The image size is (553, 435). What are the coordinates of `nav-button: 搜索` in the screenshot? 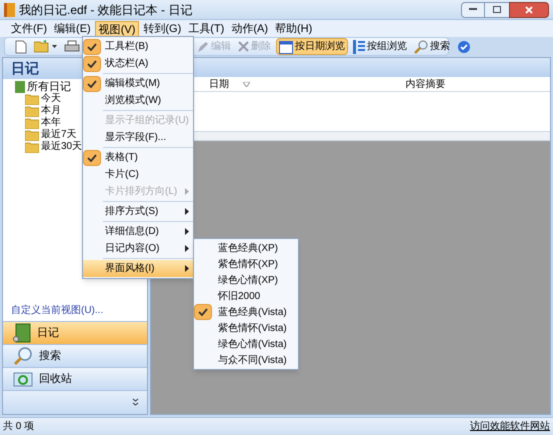 It's located at (75, 355).